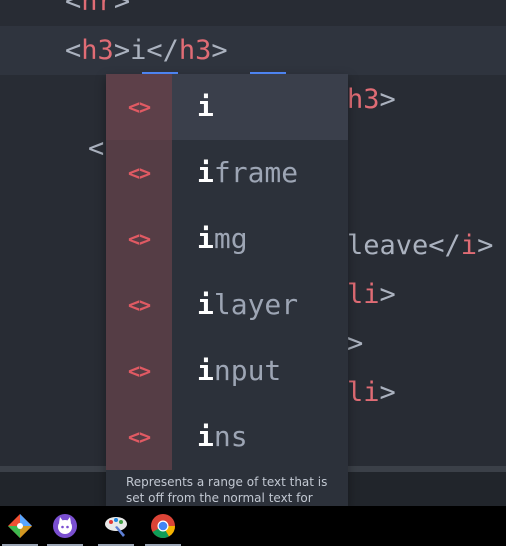 The width and height of the screenshot is (506, 546). What do you see at coordinates (205, 106) in the screenshot?
I see `suggestion-label: i` at bounding box center [205, 106].